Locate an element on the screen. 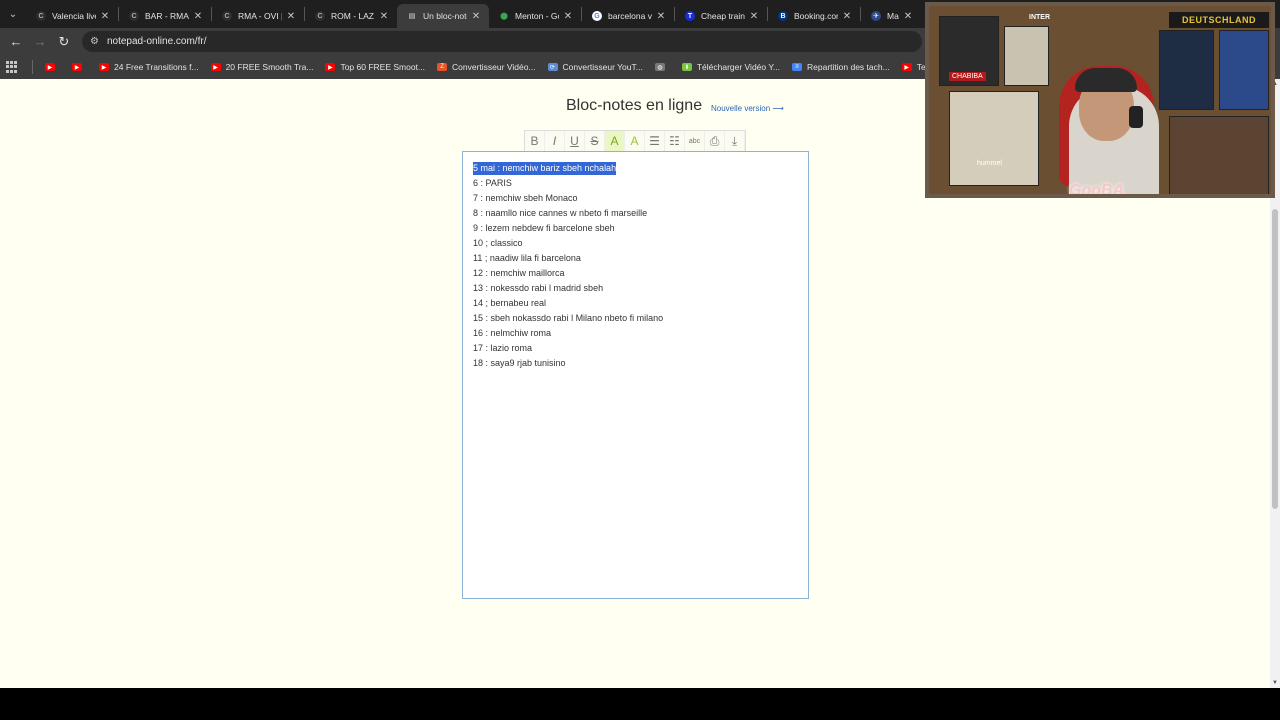 The image size is (1280, 720). bold-button: B is located at coordinates (535, 141).